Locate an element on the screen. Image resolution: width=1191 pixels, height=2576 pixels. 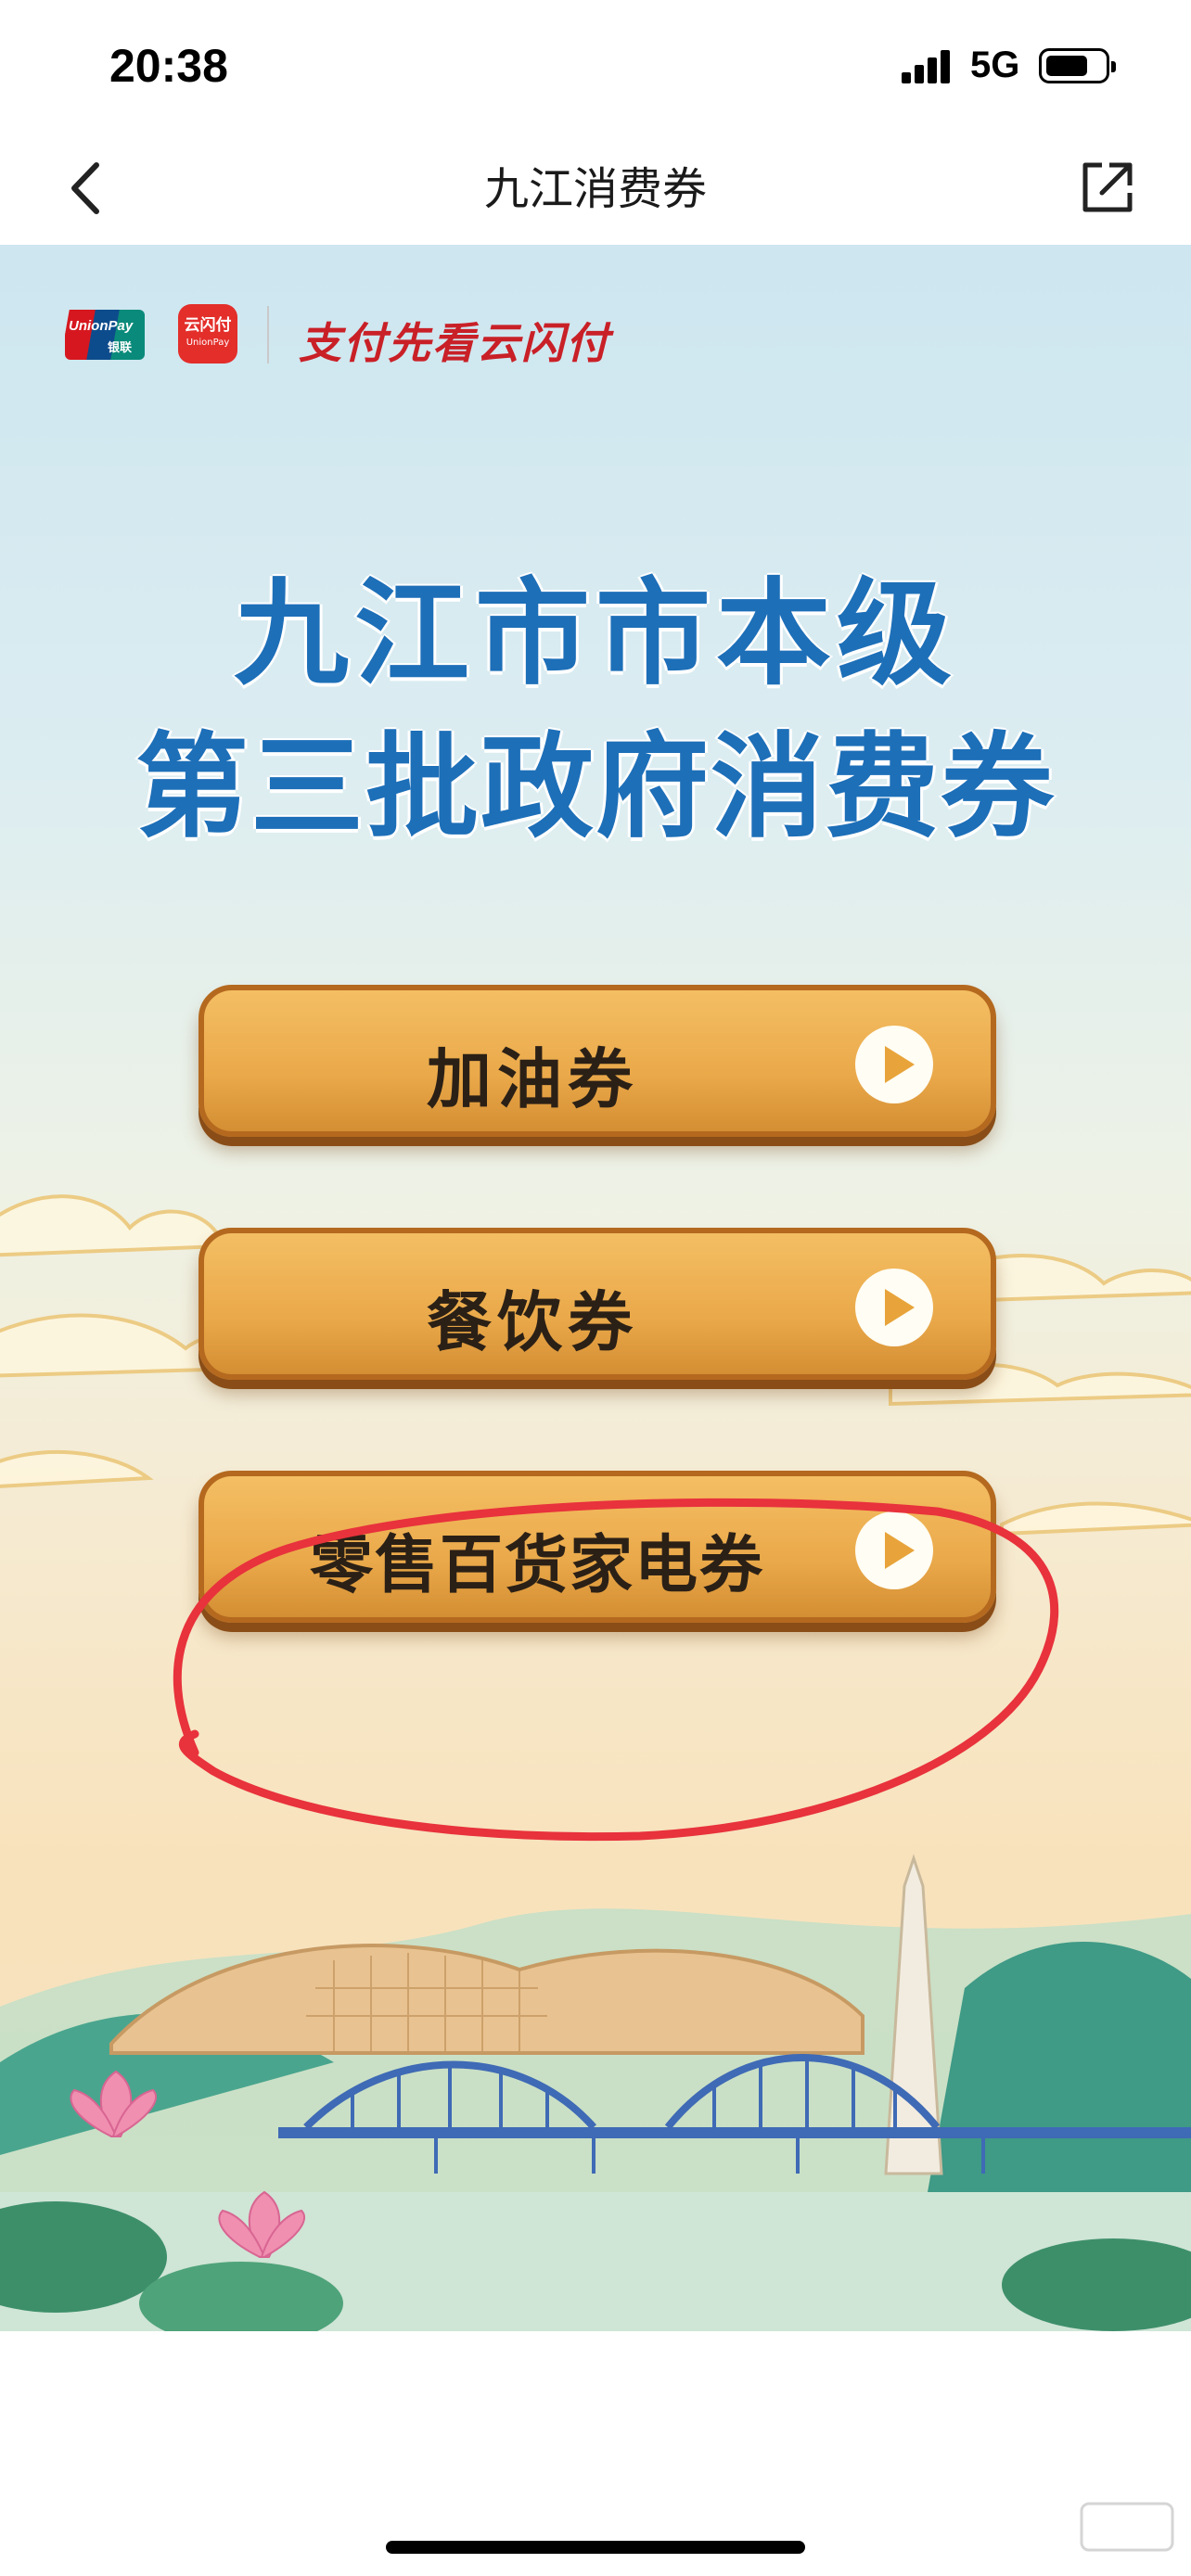
unionpay-logo-cn: 银联 is located at coordinates (121, 348).